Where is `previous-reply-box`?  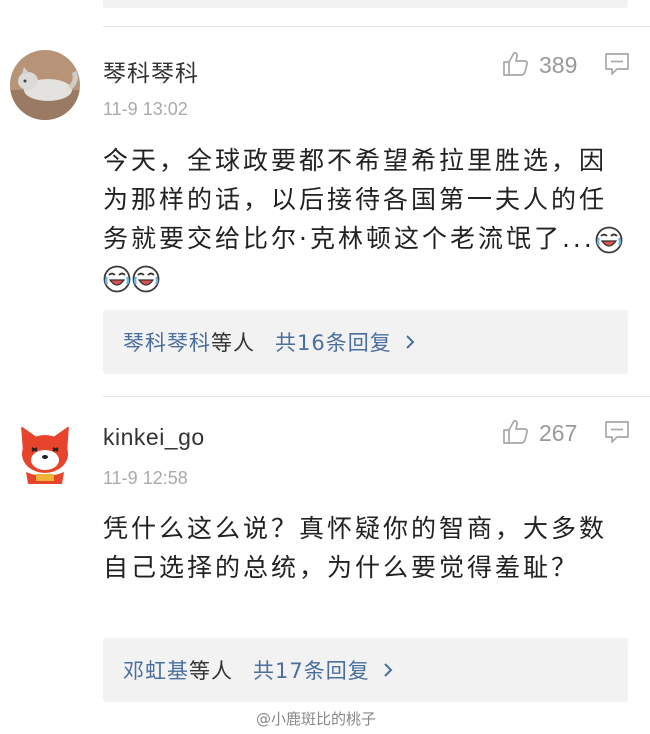 previous-reply-box is located at coordinates (365, 4).